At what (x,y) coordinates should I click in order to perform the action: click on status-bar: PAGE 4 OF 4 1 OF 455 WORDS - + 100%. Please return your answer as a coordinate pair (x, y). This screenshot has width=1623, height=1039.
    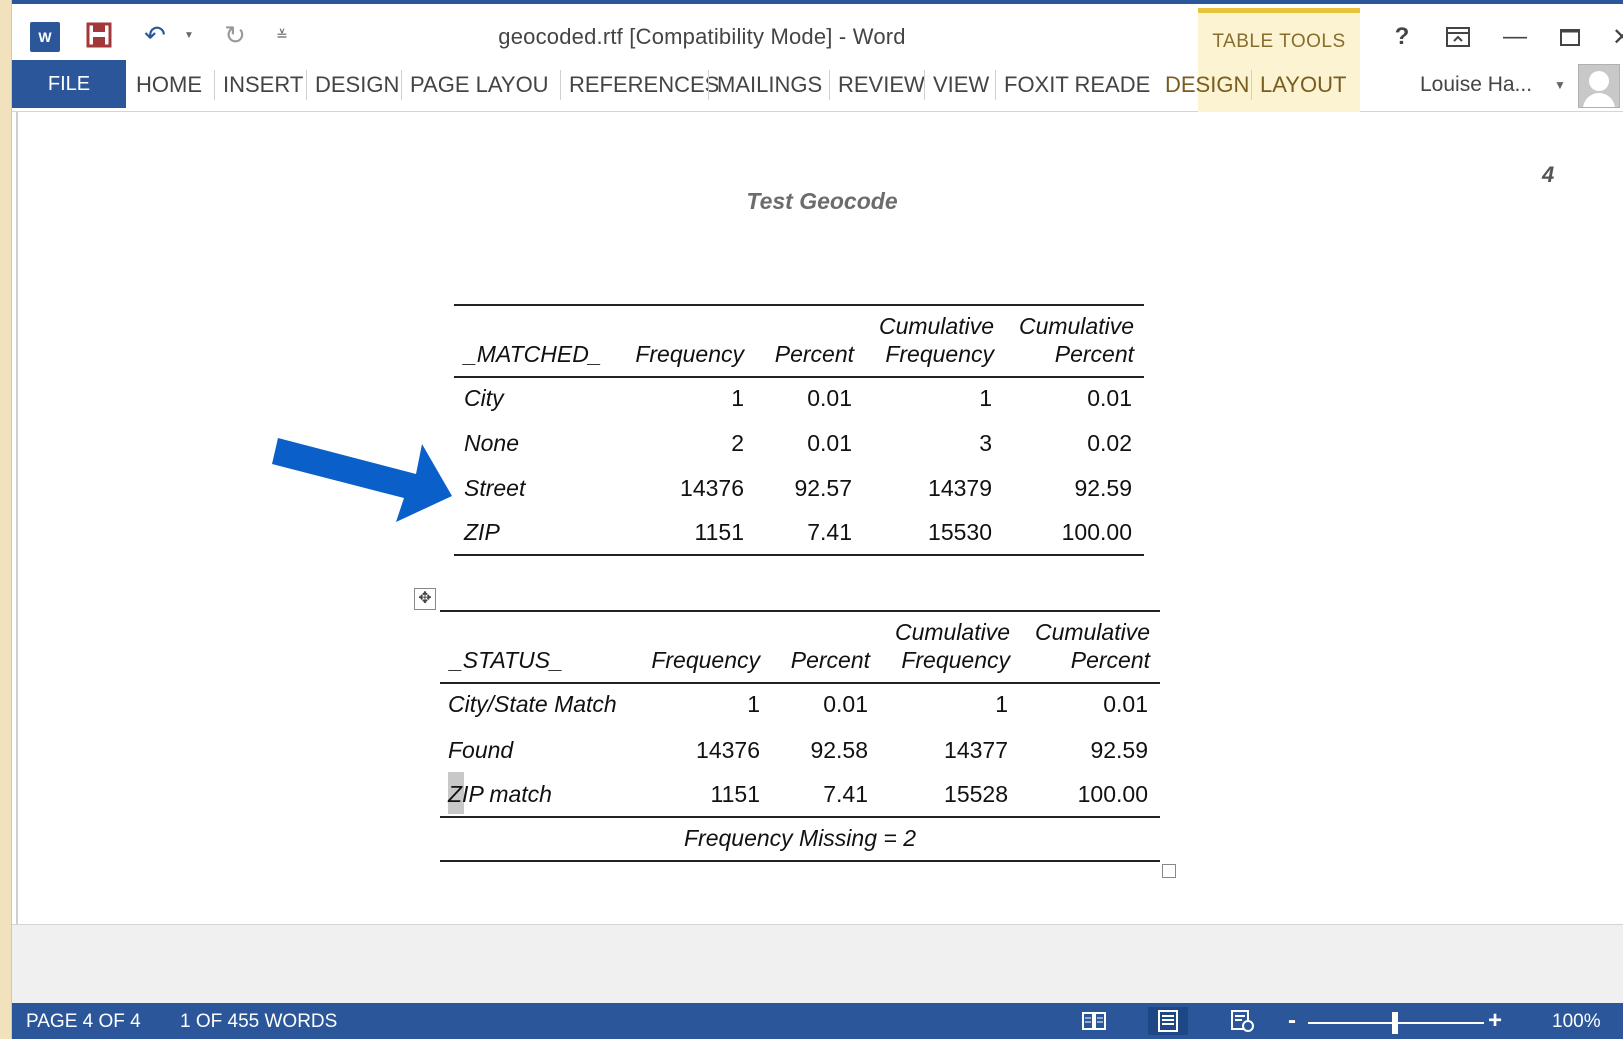
    Looking at the image, I should click on (817, 1021).